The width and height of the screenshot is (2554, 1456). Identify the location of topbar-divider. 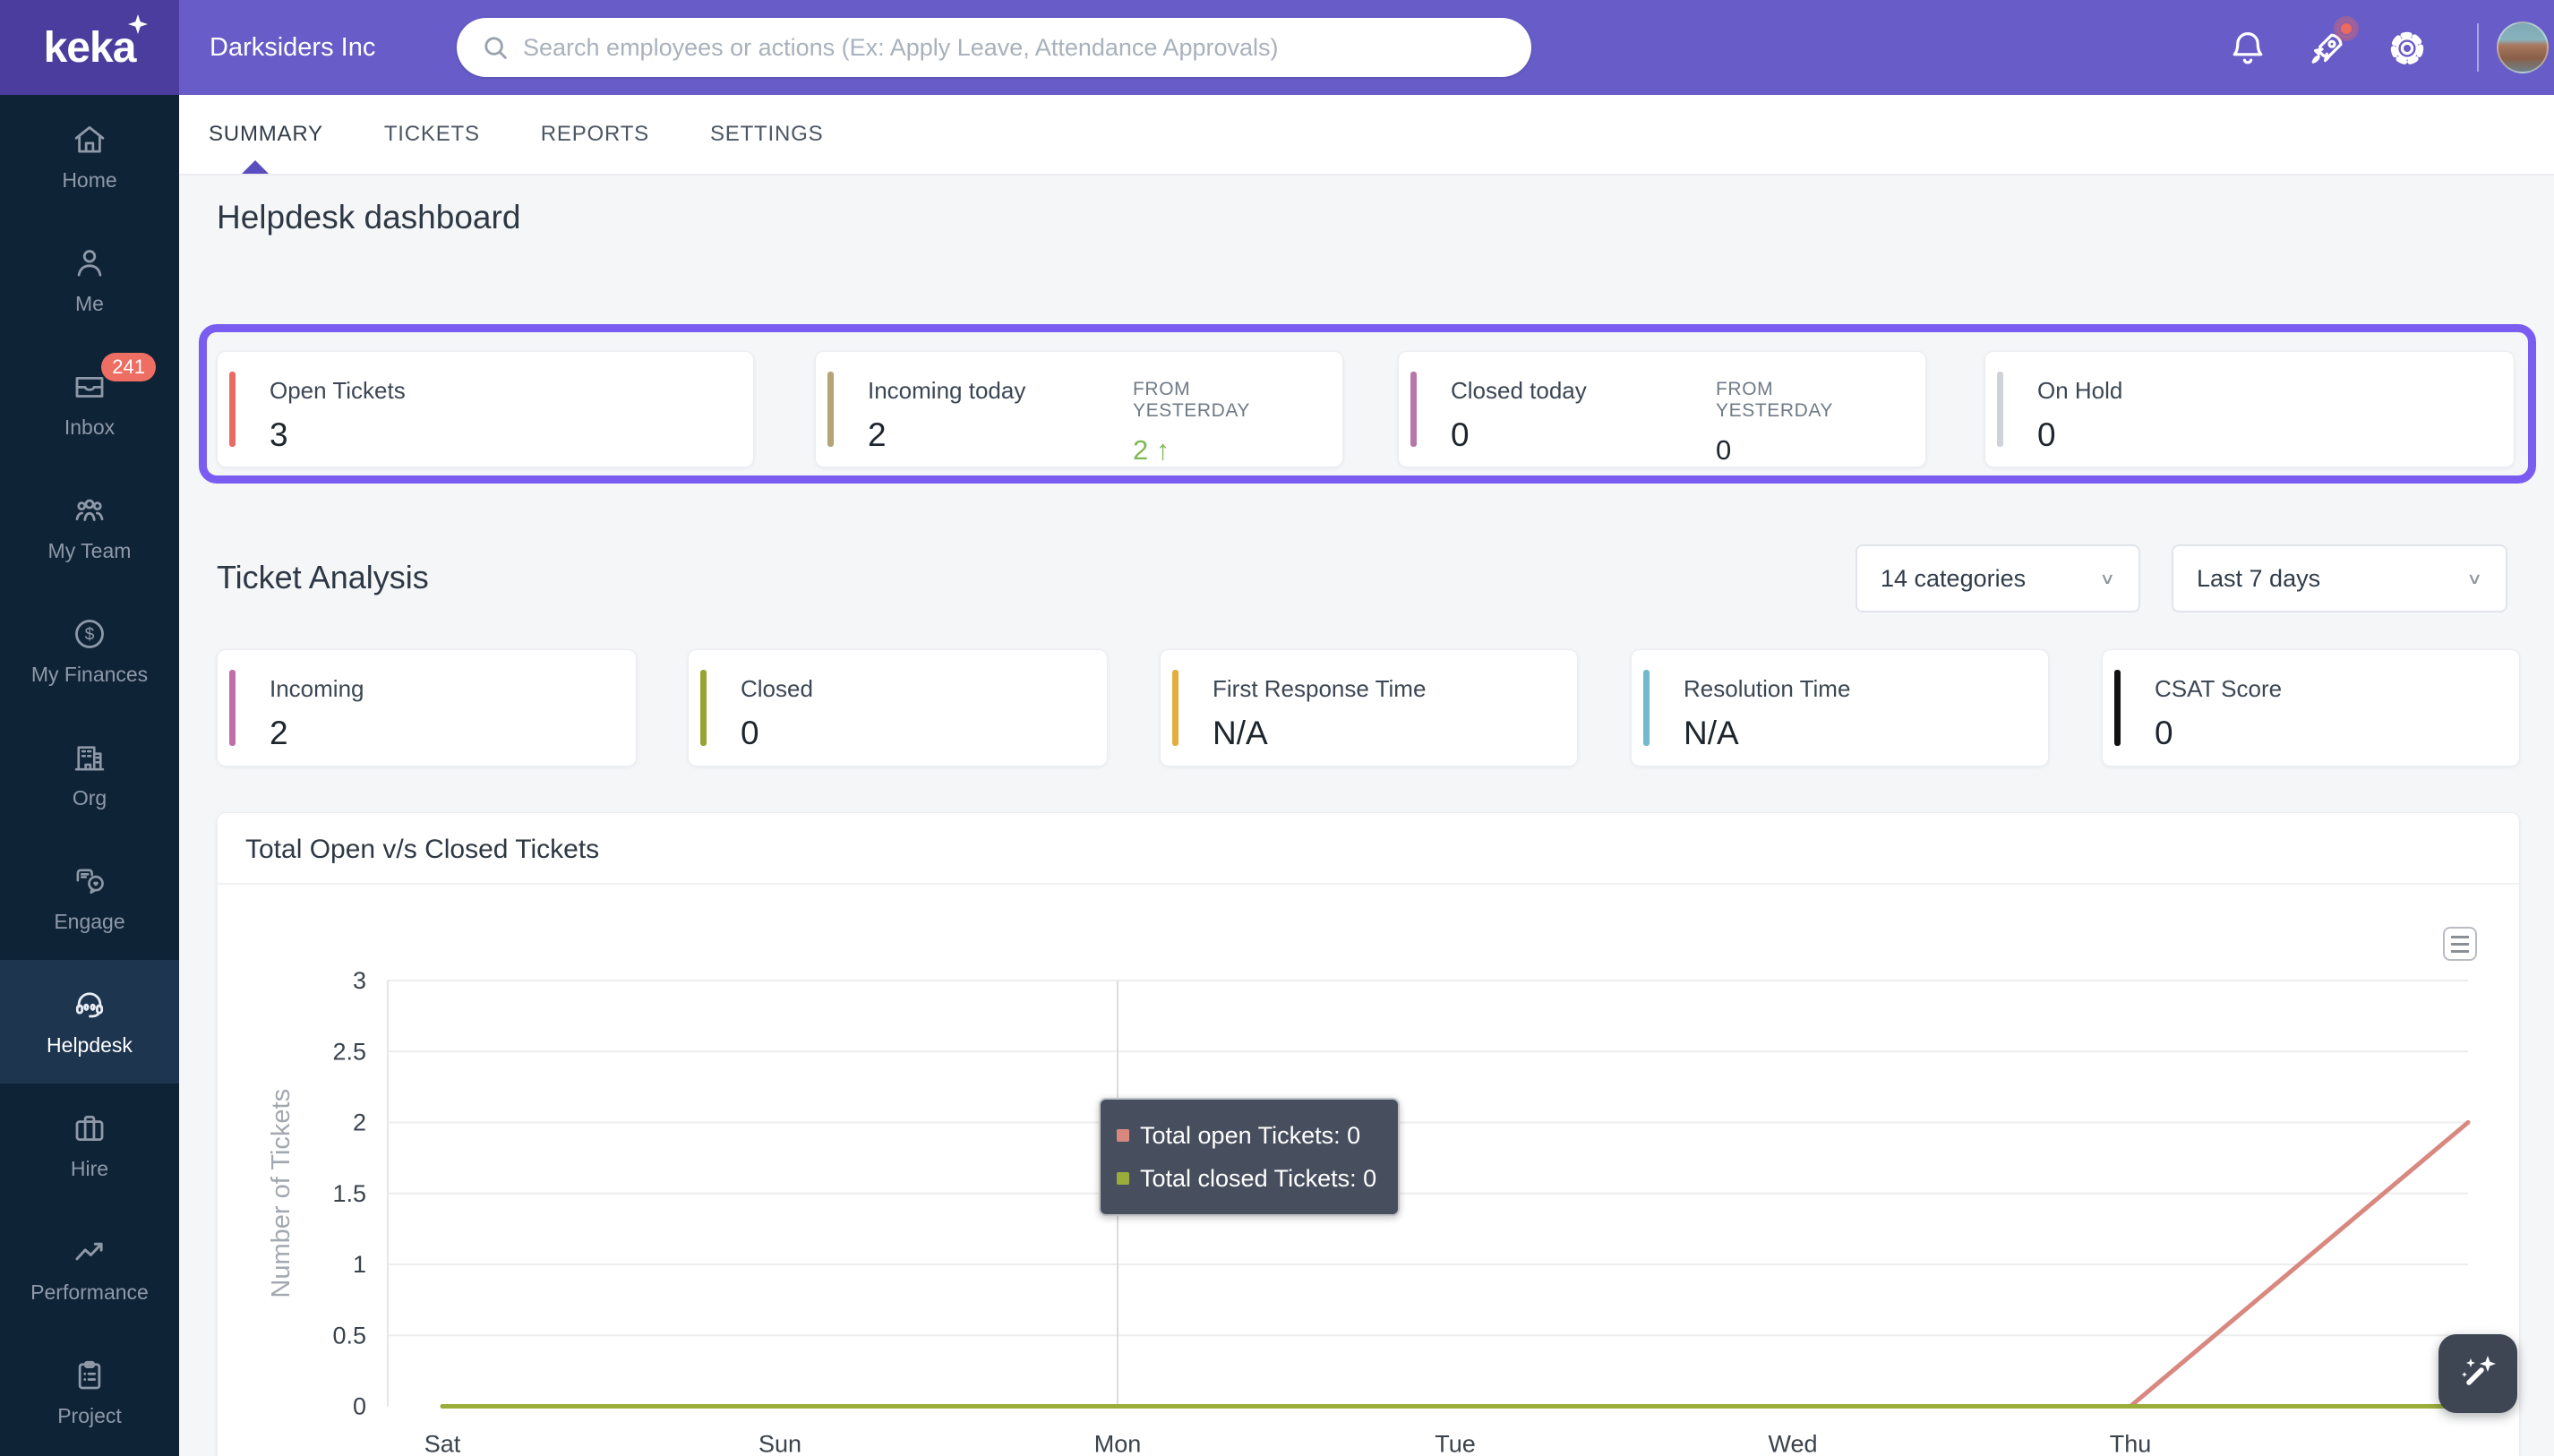
(2478, 47).